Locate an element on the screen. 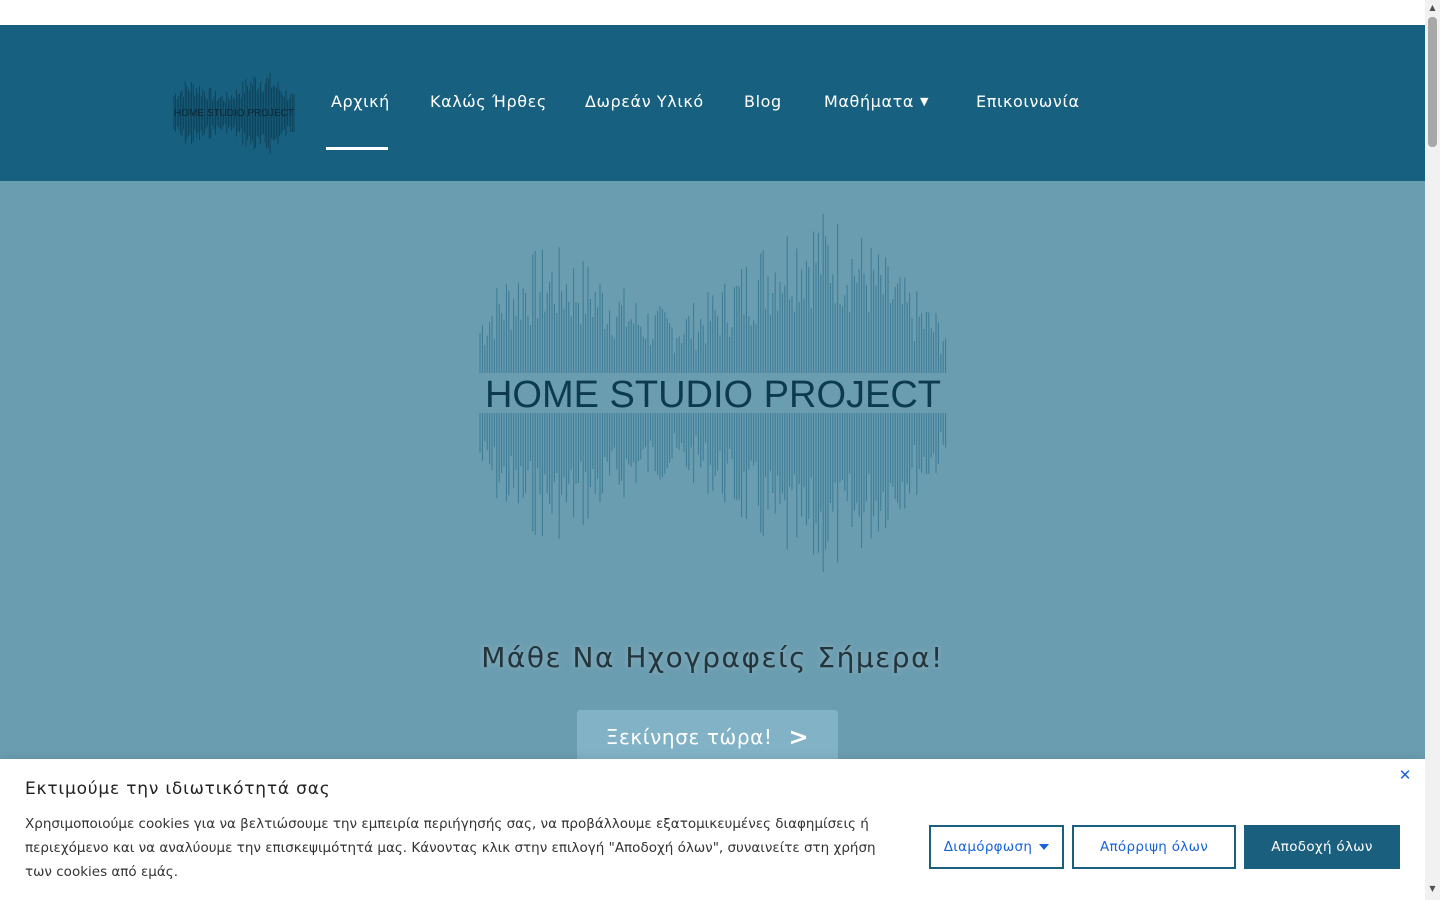 This screenshot has width=1440, height=900. nav-item-blog: Blog is located at coordinates (763, 101).